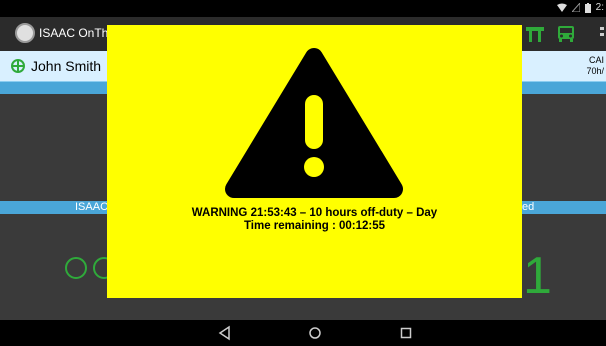  I want to click on cycle-hours: 70h/, so click(595, 71).